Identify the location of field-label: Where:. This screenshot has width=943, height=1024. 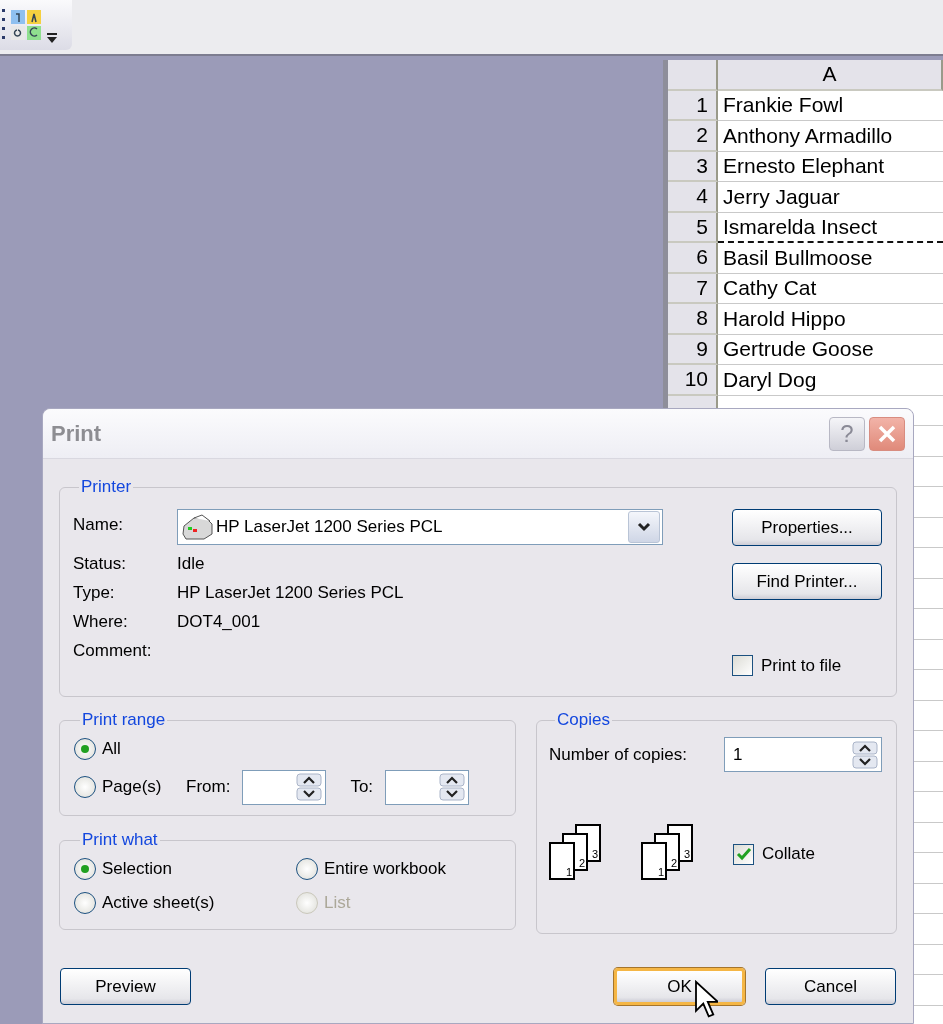
(101, 621).